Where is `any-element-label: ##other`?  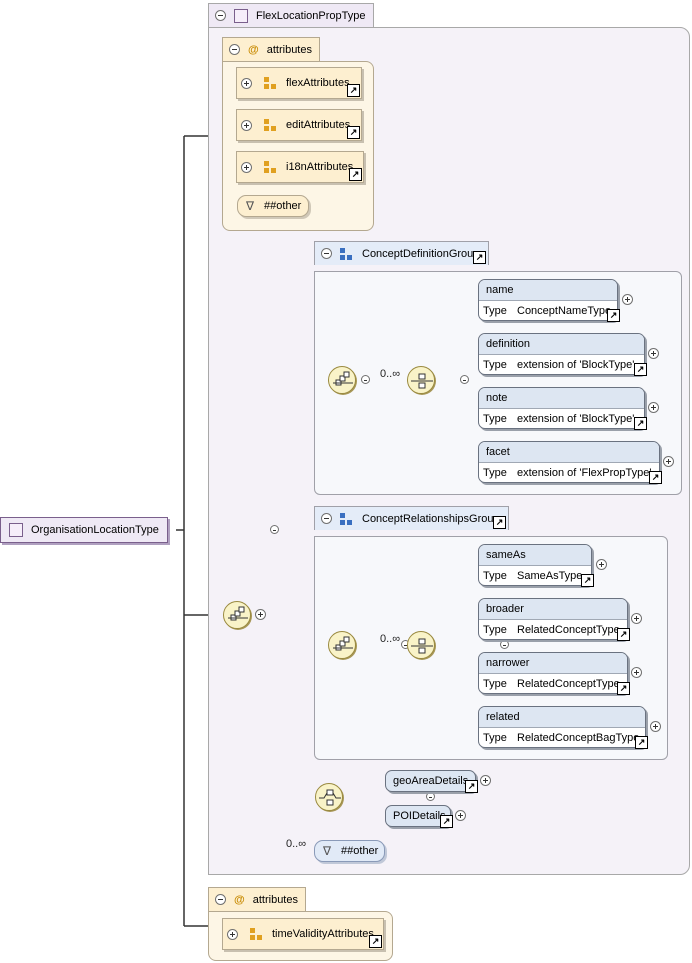
any-element-label: ##other is located at coordinates (360, 851).